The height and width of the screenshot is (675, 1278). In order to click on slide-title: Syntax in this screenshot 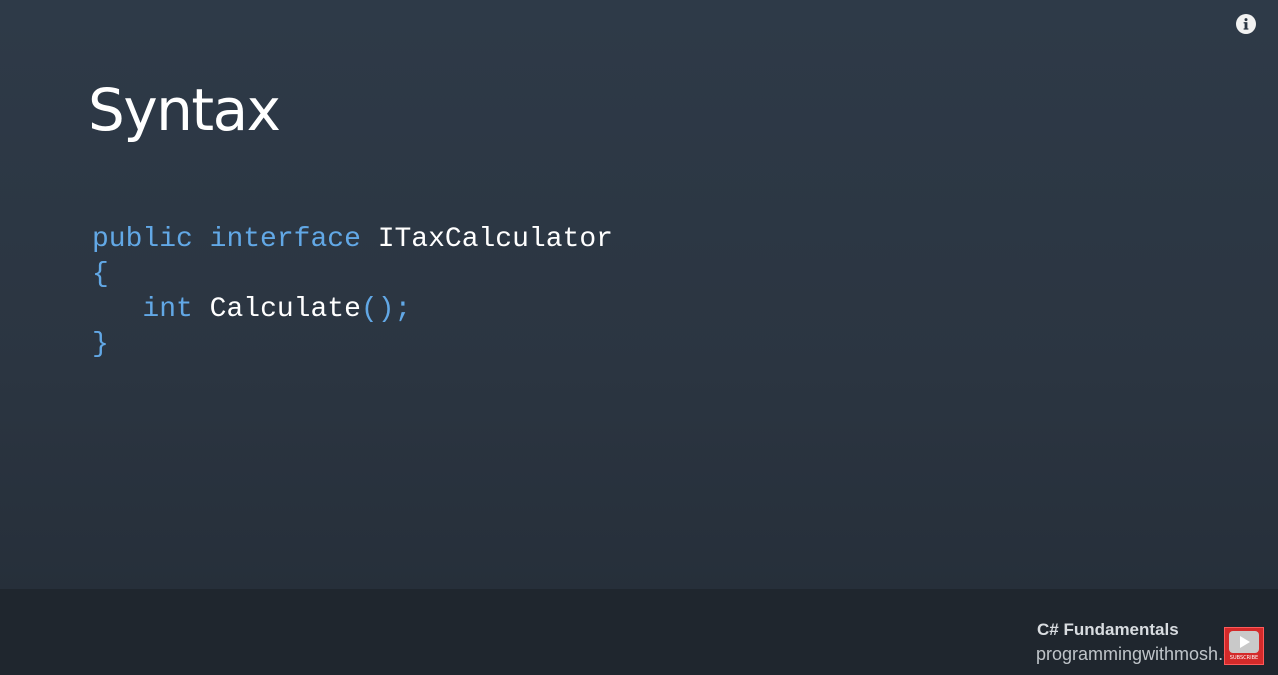, I will do `click(184, 110)`.